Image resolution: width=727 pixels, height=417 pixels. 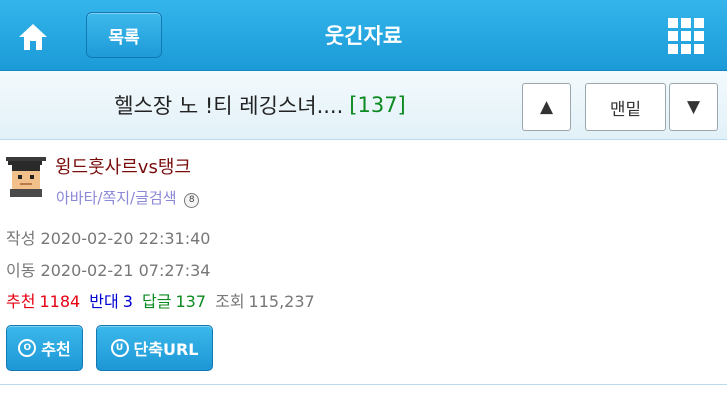 What do you see at coordinates (230, 301) in the screenshot?
I see `view-label: 조회` at bounding box center [230, 301].